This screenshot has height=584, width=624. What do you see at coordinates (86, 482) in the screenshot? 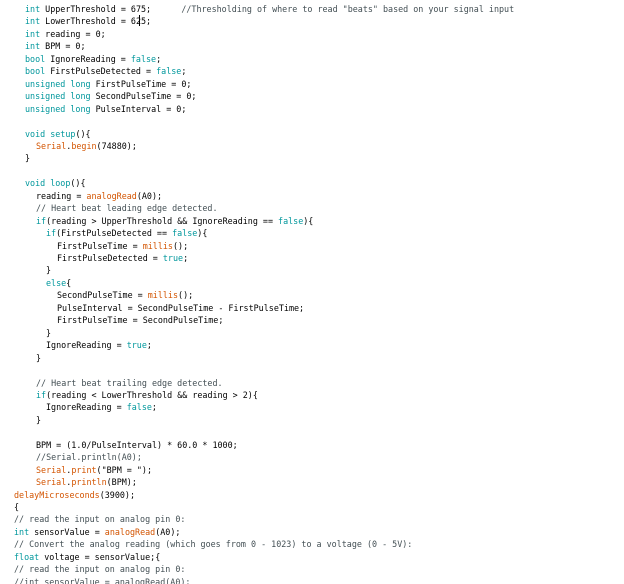
I see `code-line: Serial.println(BPM);` at bounding box center [86, 482].